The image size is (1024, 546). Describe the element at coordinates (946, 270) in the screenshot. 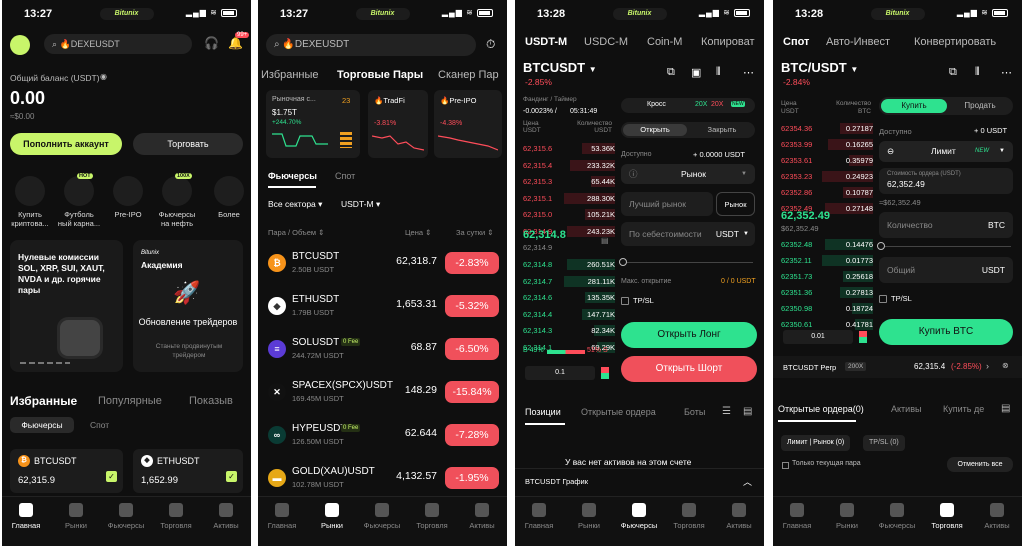

I see `total-input: Общий USDT` at that location.